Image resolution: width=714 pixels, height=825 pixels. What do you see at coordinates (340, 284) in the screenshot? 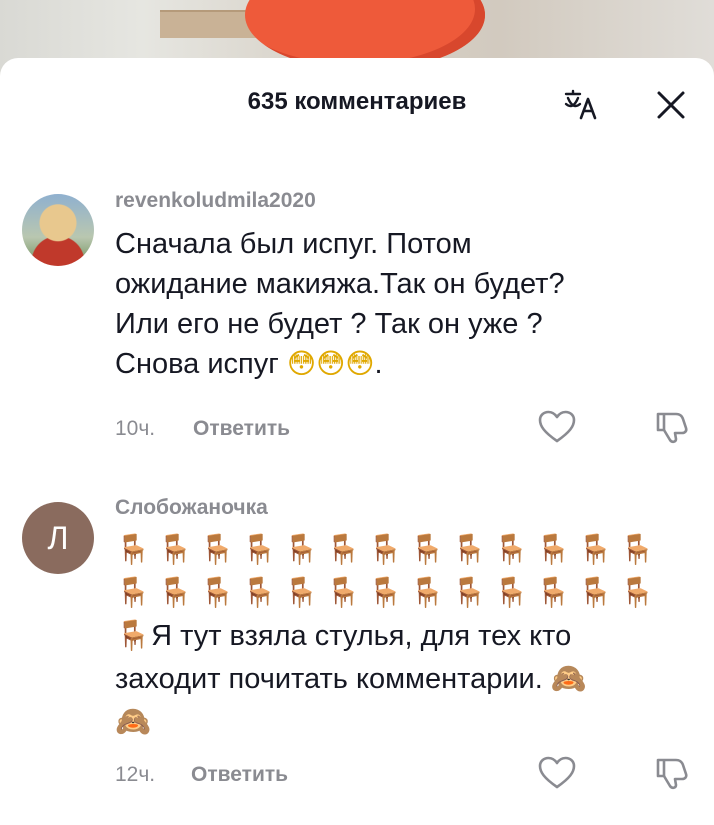
I see `comment-text-line: ожидание макияжа.Так он будет?` at bounding box center [340, 284].